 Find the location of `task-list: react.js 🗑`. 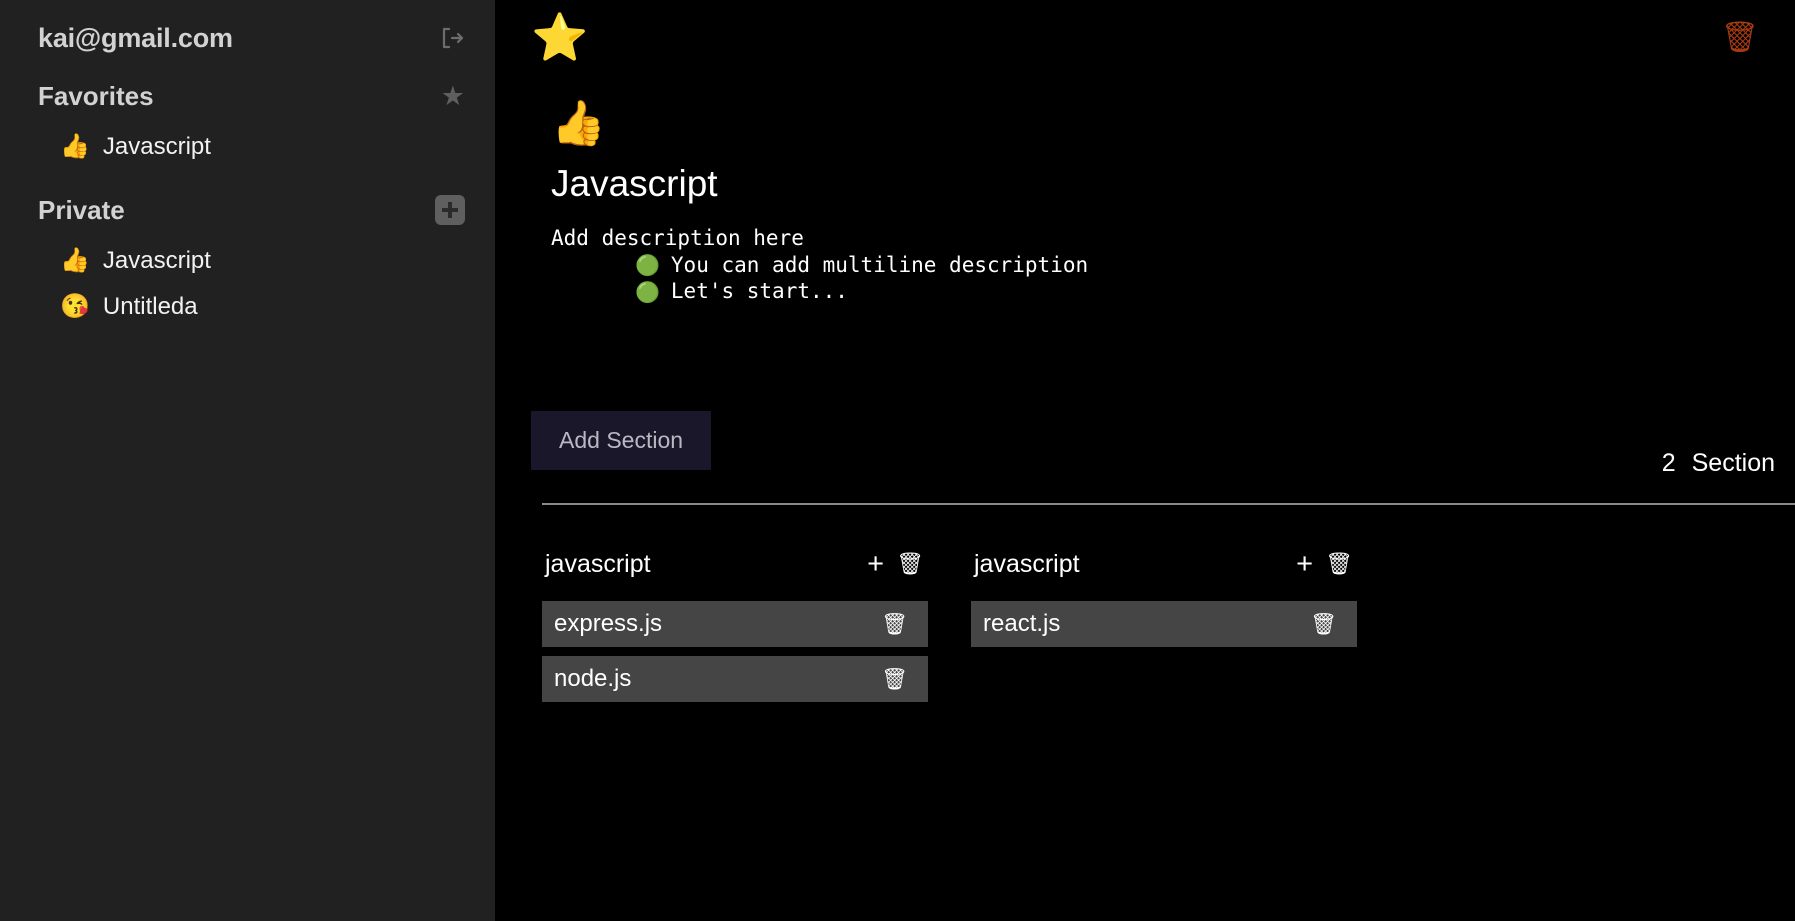

task-list: react.js 🗑 is located at coordinates (1164, 624).